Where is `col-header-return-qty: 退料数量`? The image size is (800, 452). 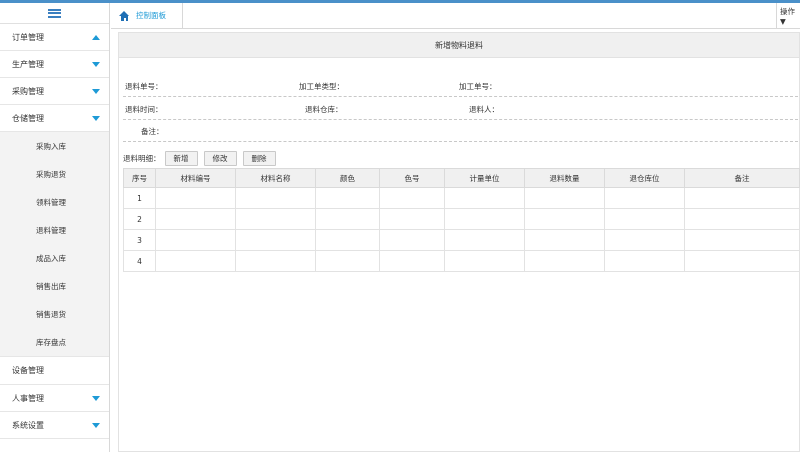 col-header-return-qty: 退料数量 is located at coordinates (564, 178).